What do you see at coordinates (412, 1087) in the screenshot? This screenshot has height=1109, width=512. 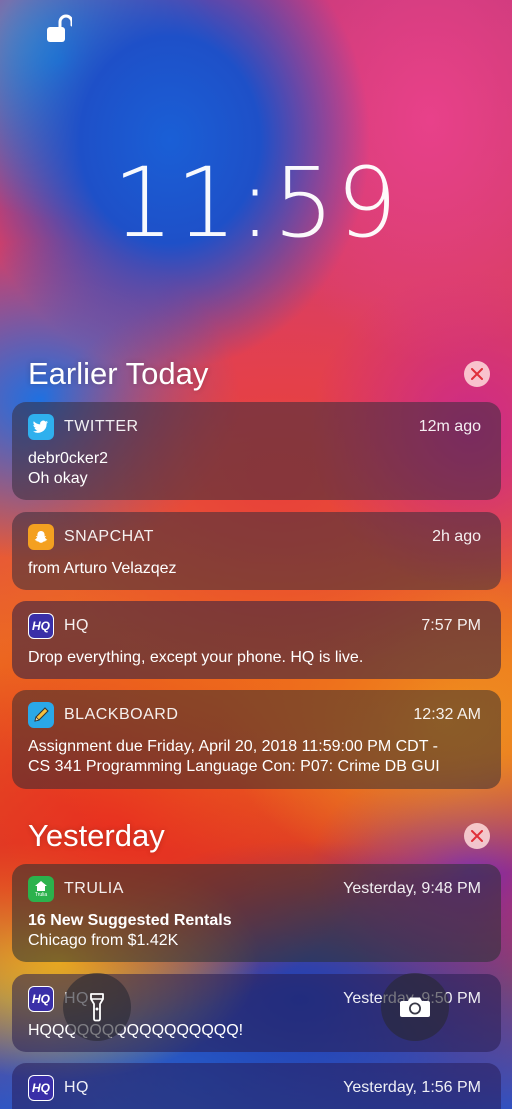 I see `notification-time: Yesterday, 1:56 PM` at bounding box center [412, 1087].